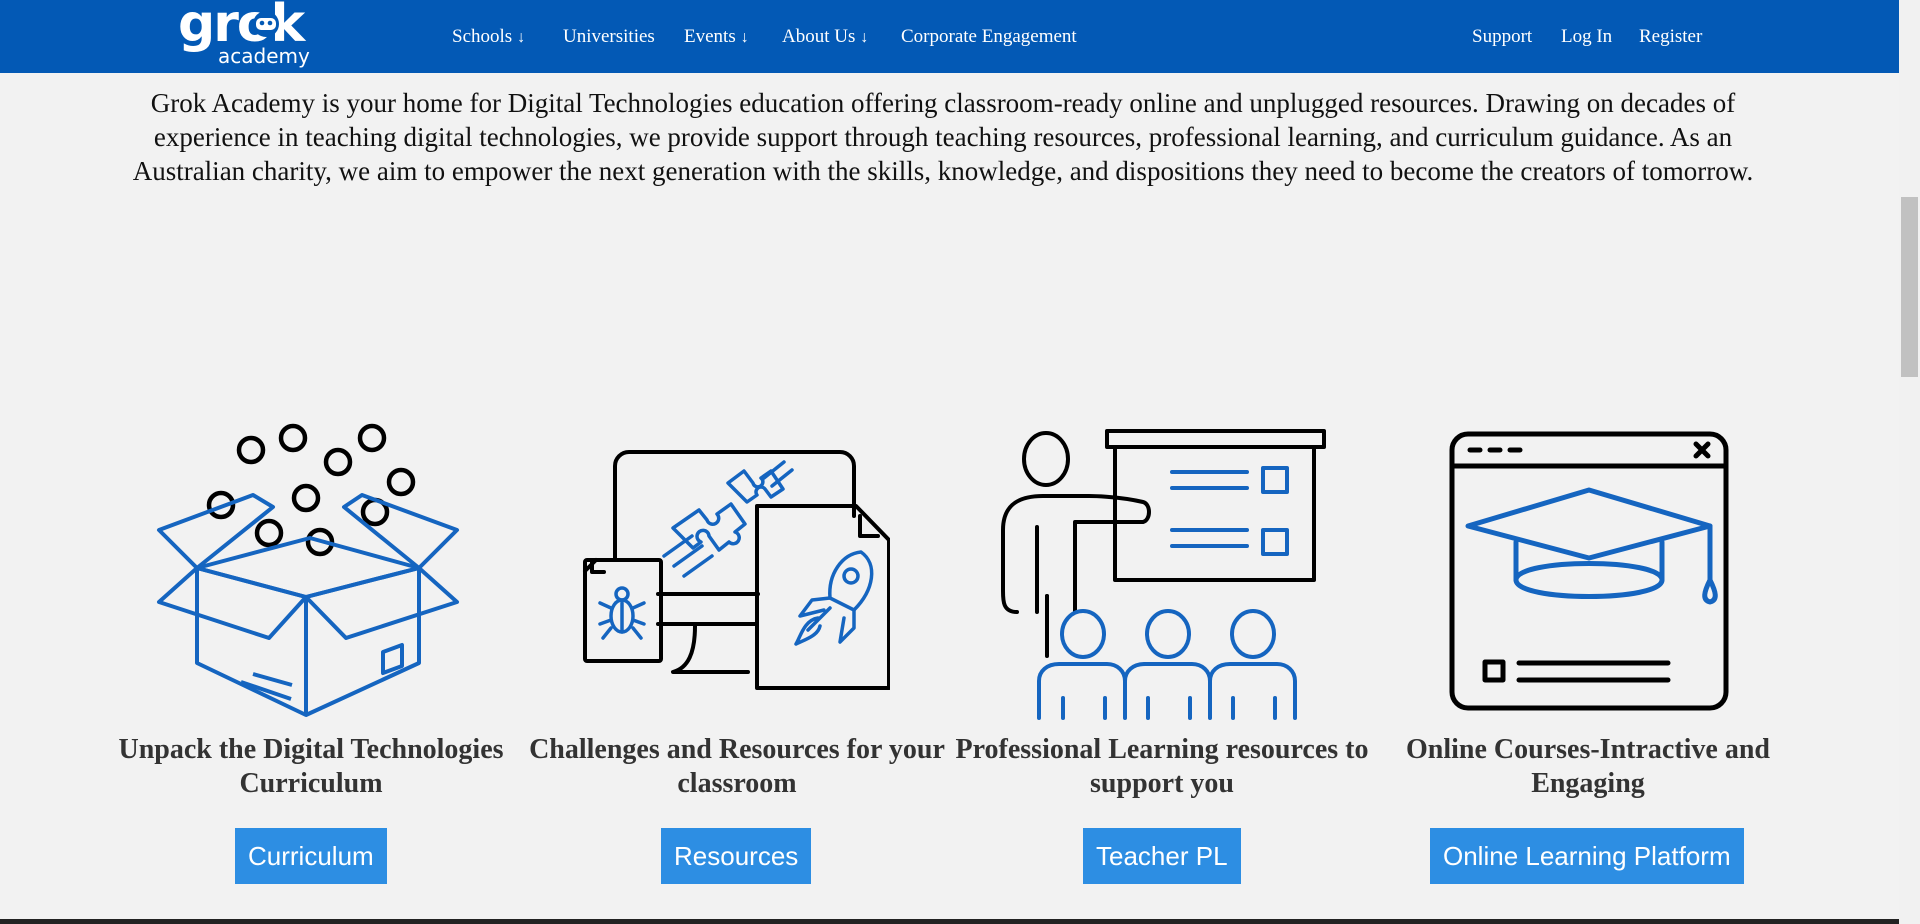  What do you see at coordinates (1909, 462) in the screenshot?
I see `vertical-scrollbar-track` at bounding box center [1909, 462].